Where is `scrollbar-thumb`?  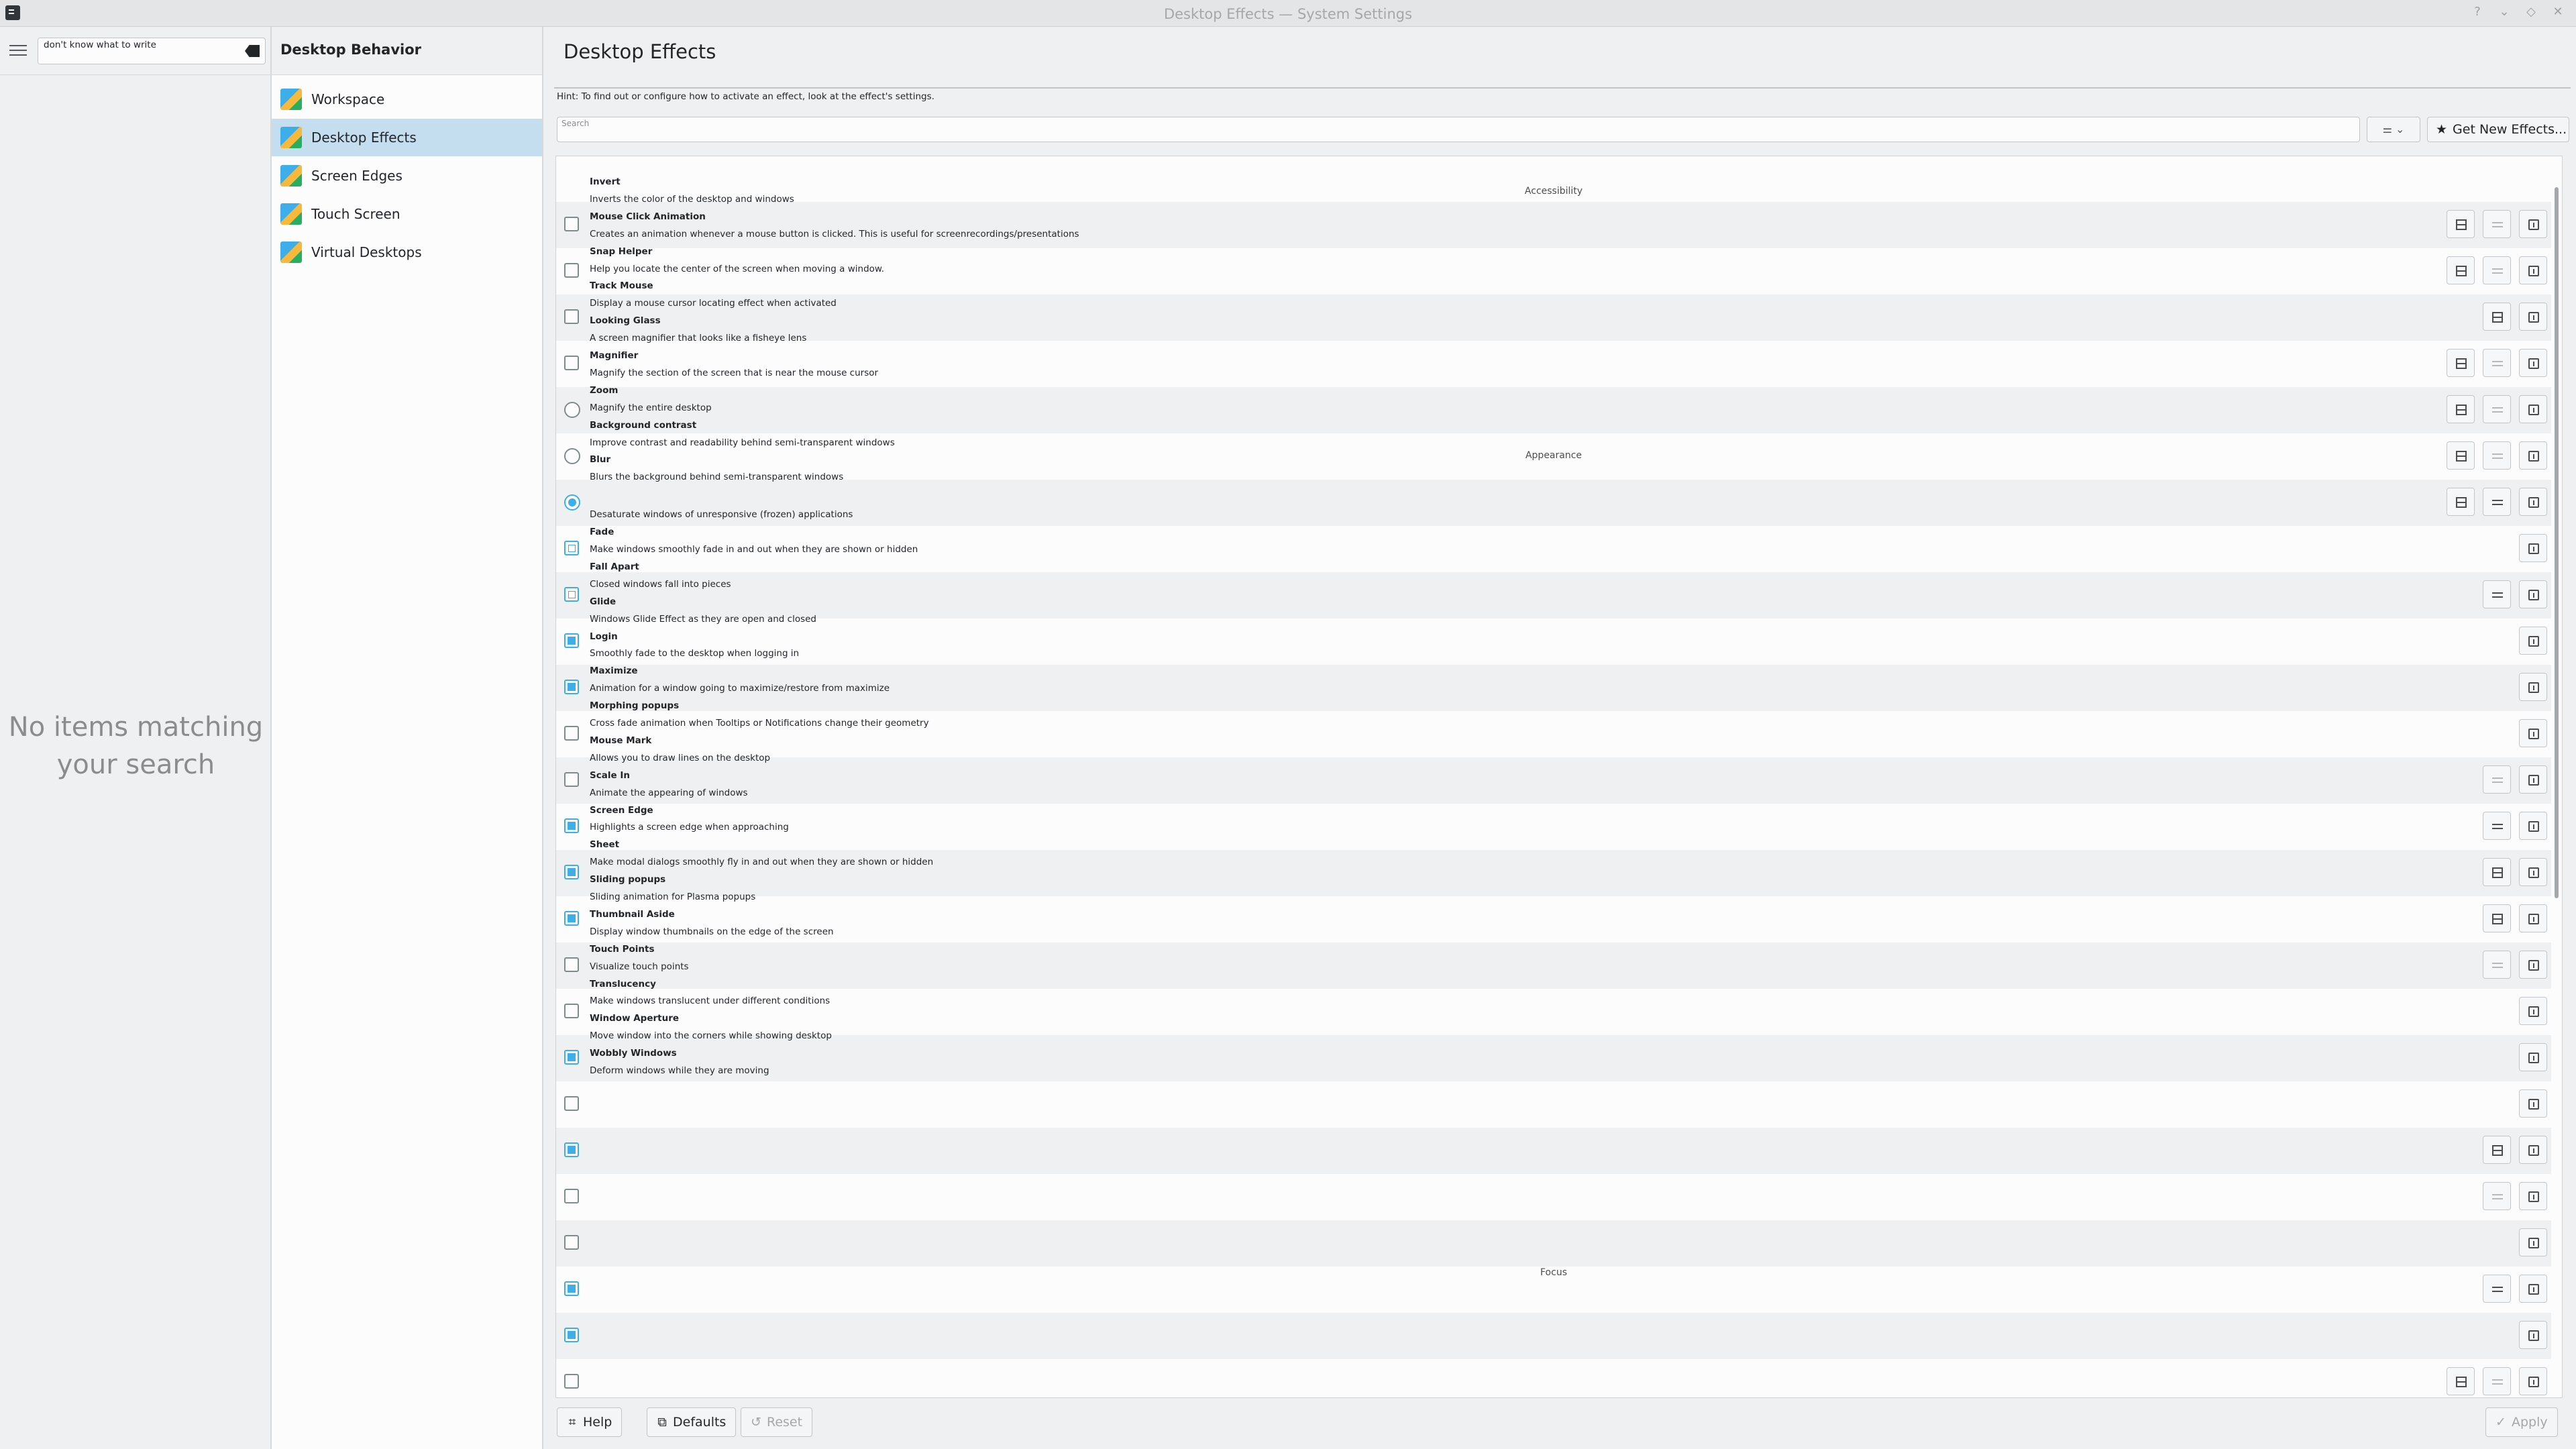
scrollbar-thumb is located at coordinates (2557, 542).